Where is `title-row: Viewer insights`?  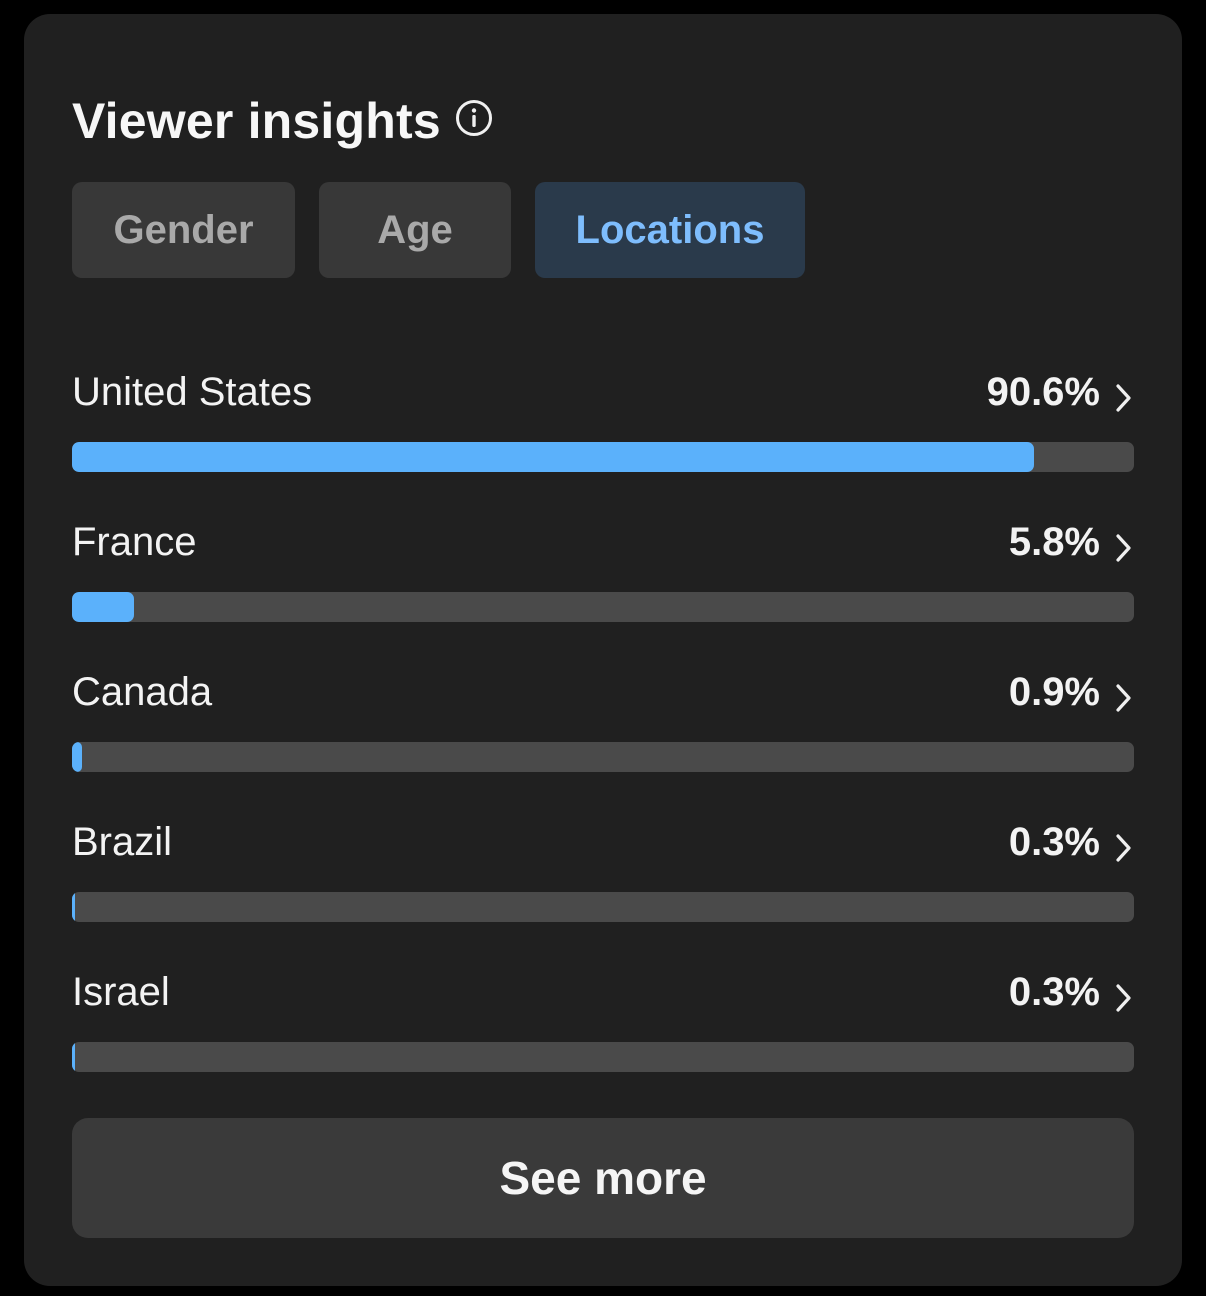 title-row: Viewer insights is located at coordinates (282, 121).